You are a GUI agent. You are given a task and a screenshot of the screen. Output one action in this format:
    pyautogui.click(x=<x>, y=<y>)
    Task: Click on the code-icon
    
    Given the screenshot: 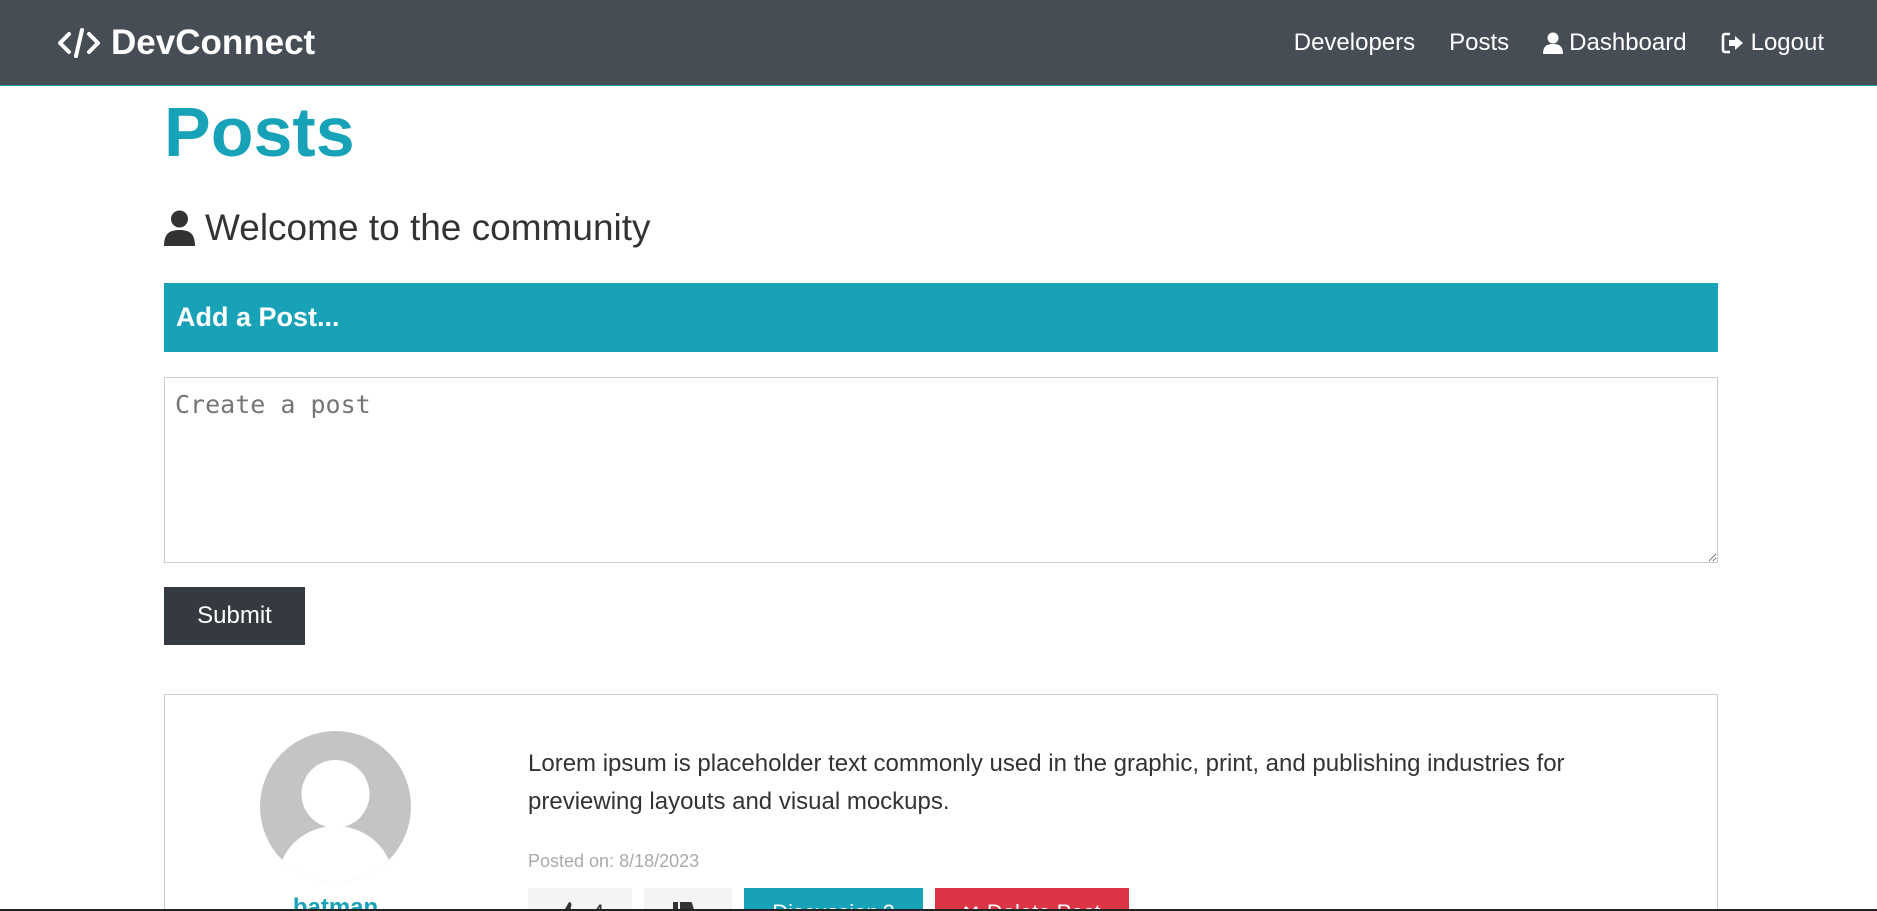 What is the action you would take?
    pyautogui.click(x=79, y=42)
    